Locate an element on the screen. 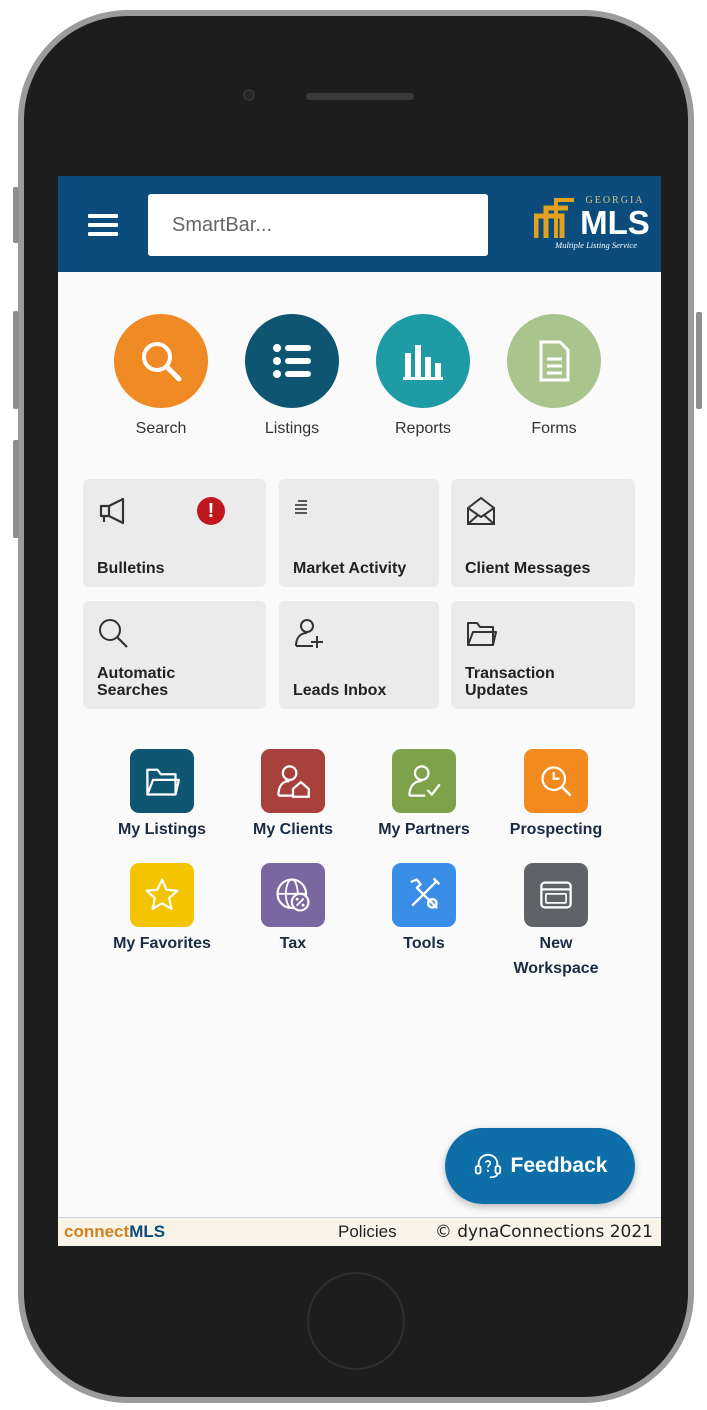 Image resolution: width=707 pixels, height=1410 pixels. tile-bulletins: ! Bulletins is located at coordinates (174, 533).